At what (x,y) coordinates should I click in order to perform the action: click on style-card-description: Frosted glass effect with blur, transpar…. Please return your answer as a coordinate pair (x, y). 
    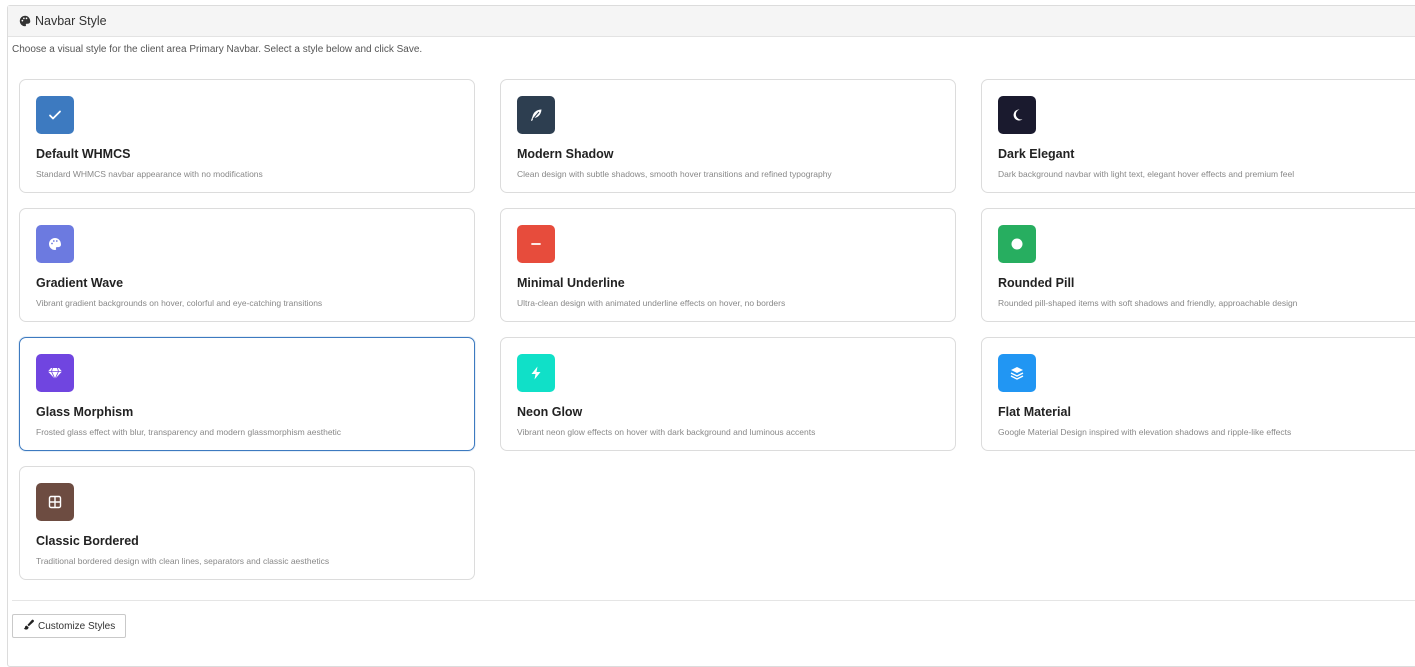
    Looking at the image, I should click on (189, 432).